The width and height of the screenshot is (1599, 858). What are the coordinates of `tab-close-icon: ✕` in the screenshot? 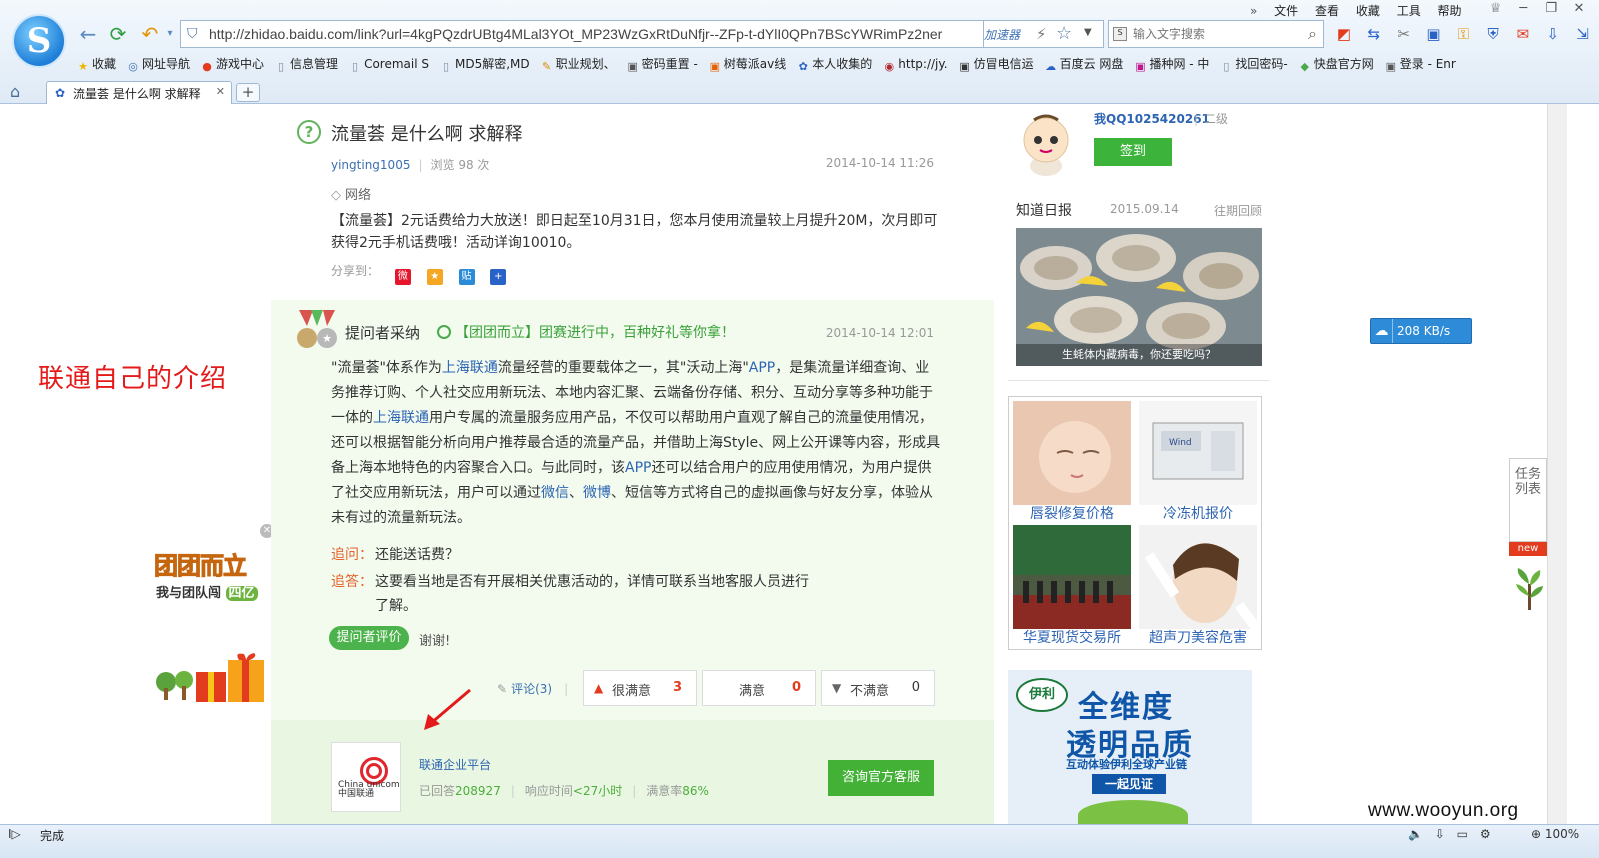 It's located at (220, 91).